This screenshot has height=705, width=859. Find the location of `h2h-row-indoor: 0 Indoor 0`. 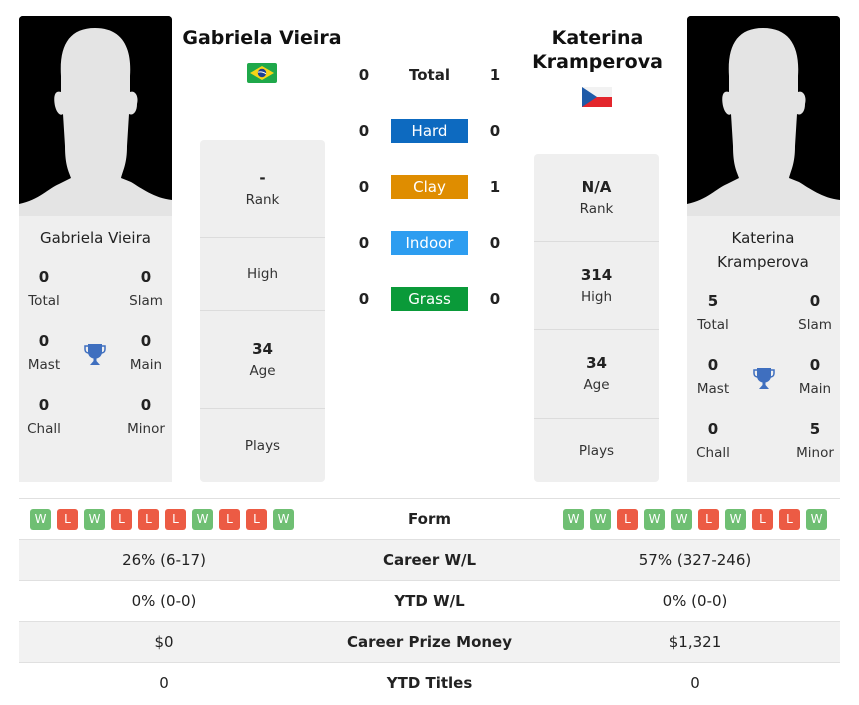

h2h-row-indoor: 0 Indoor 0 is located at coordinates (430, 243).